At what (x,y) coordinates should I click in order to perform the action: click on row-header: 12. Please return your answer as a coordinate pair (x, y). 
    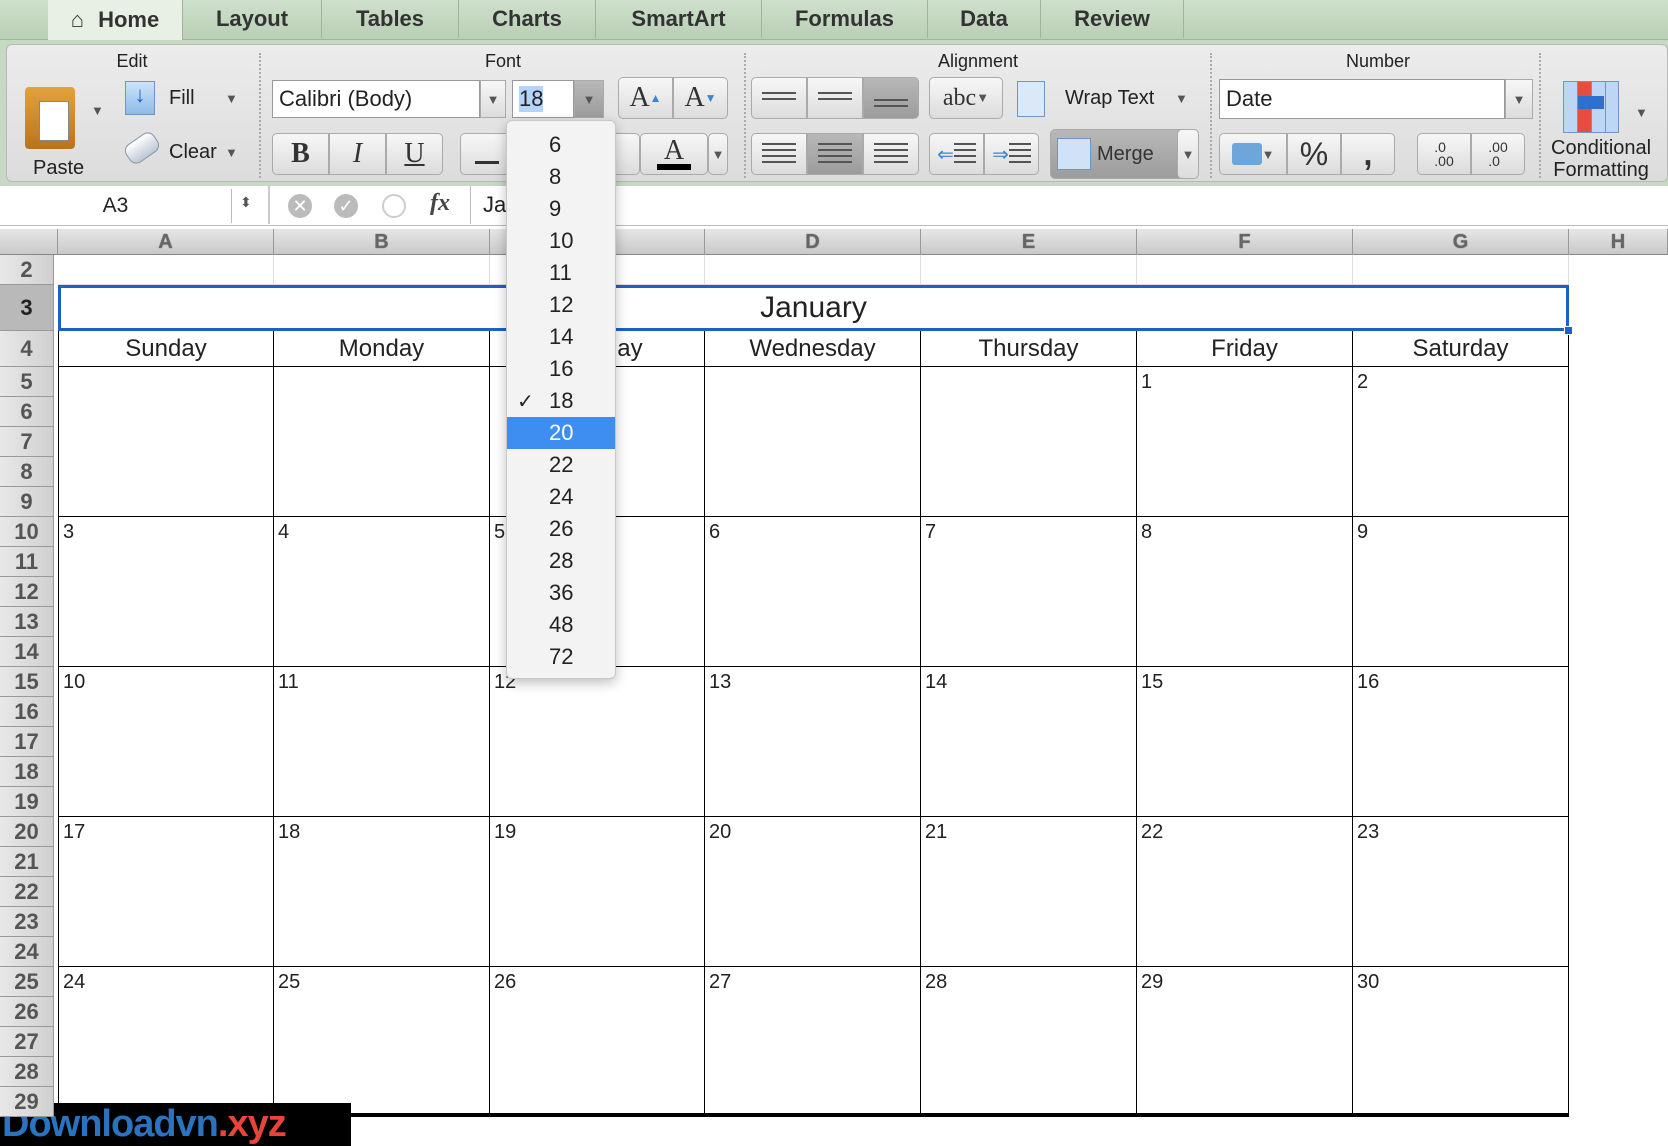
    Looking at the image, I should click on (27, 592).